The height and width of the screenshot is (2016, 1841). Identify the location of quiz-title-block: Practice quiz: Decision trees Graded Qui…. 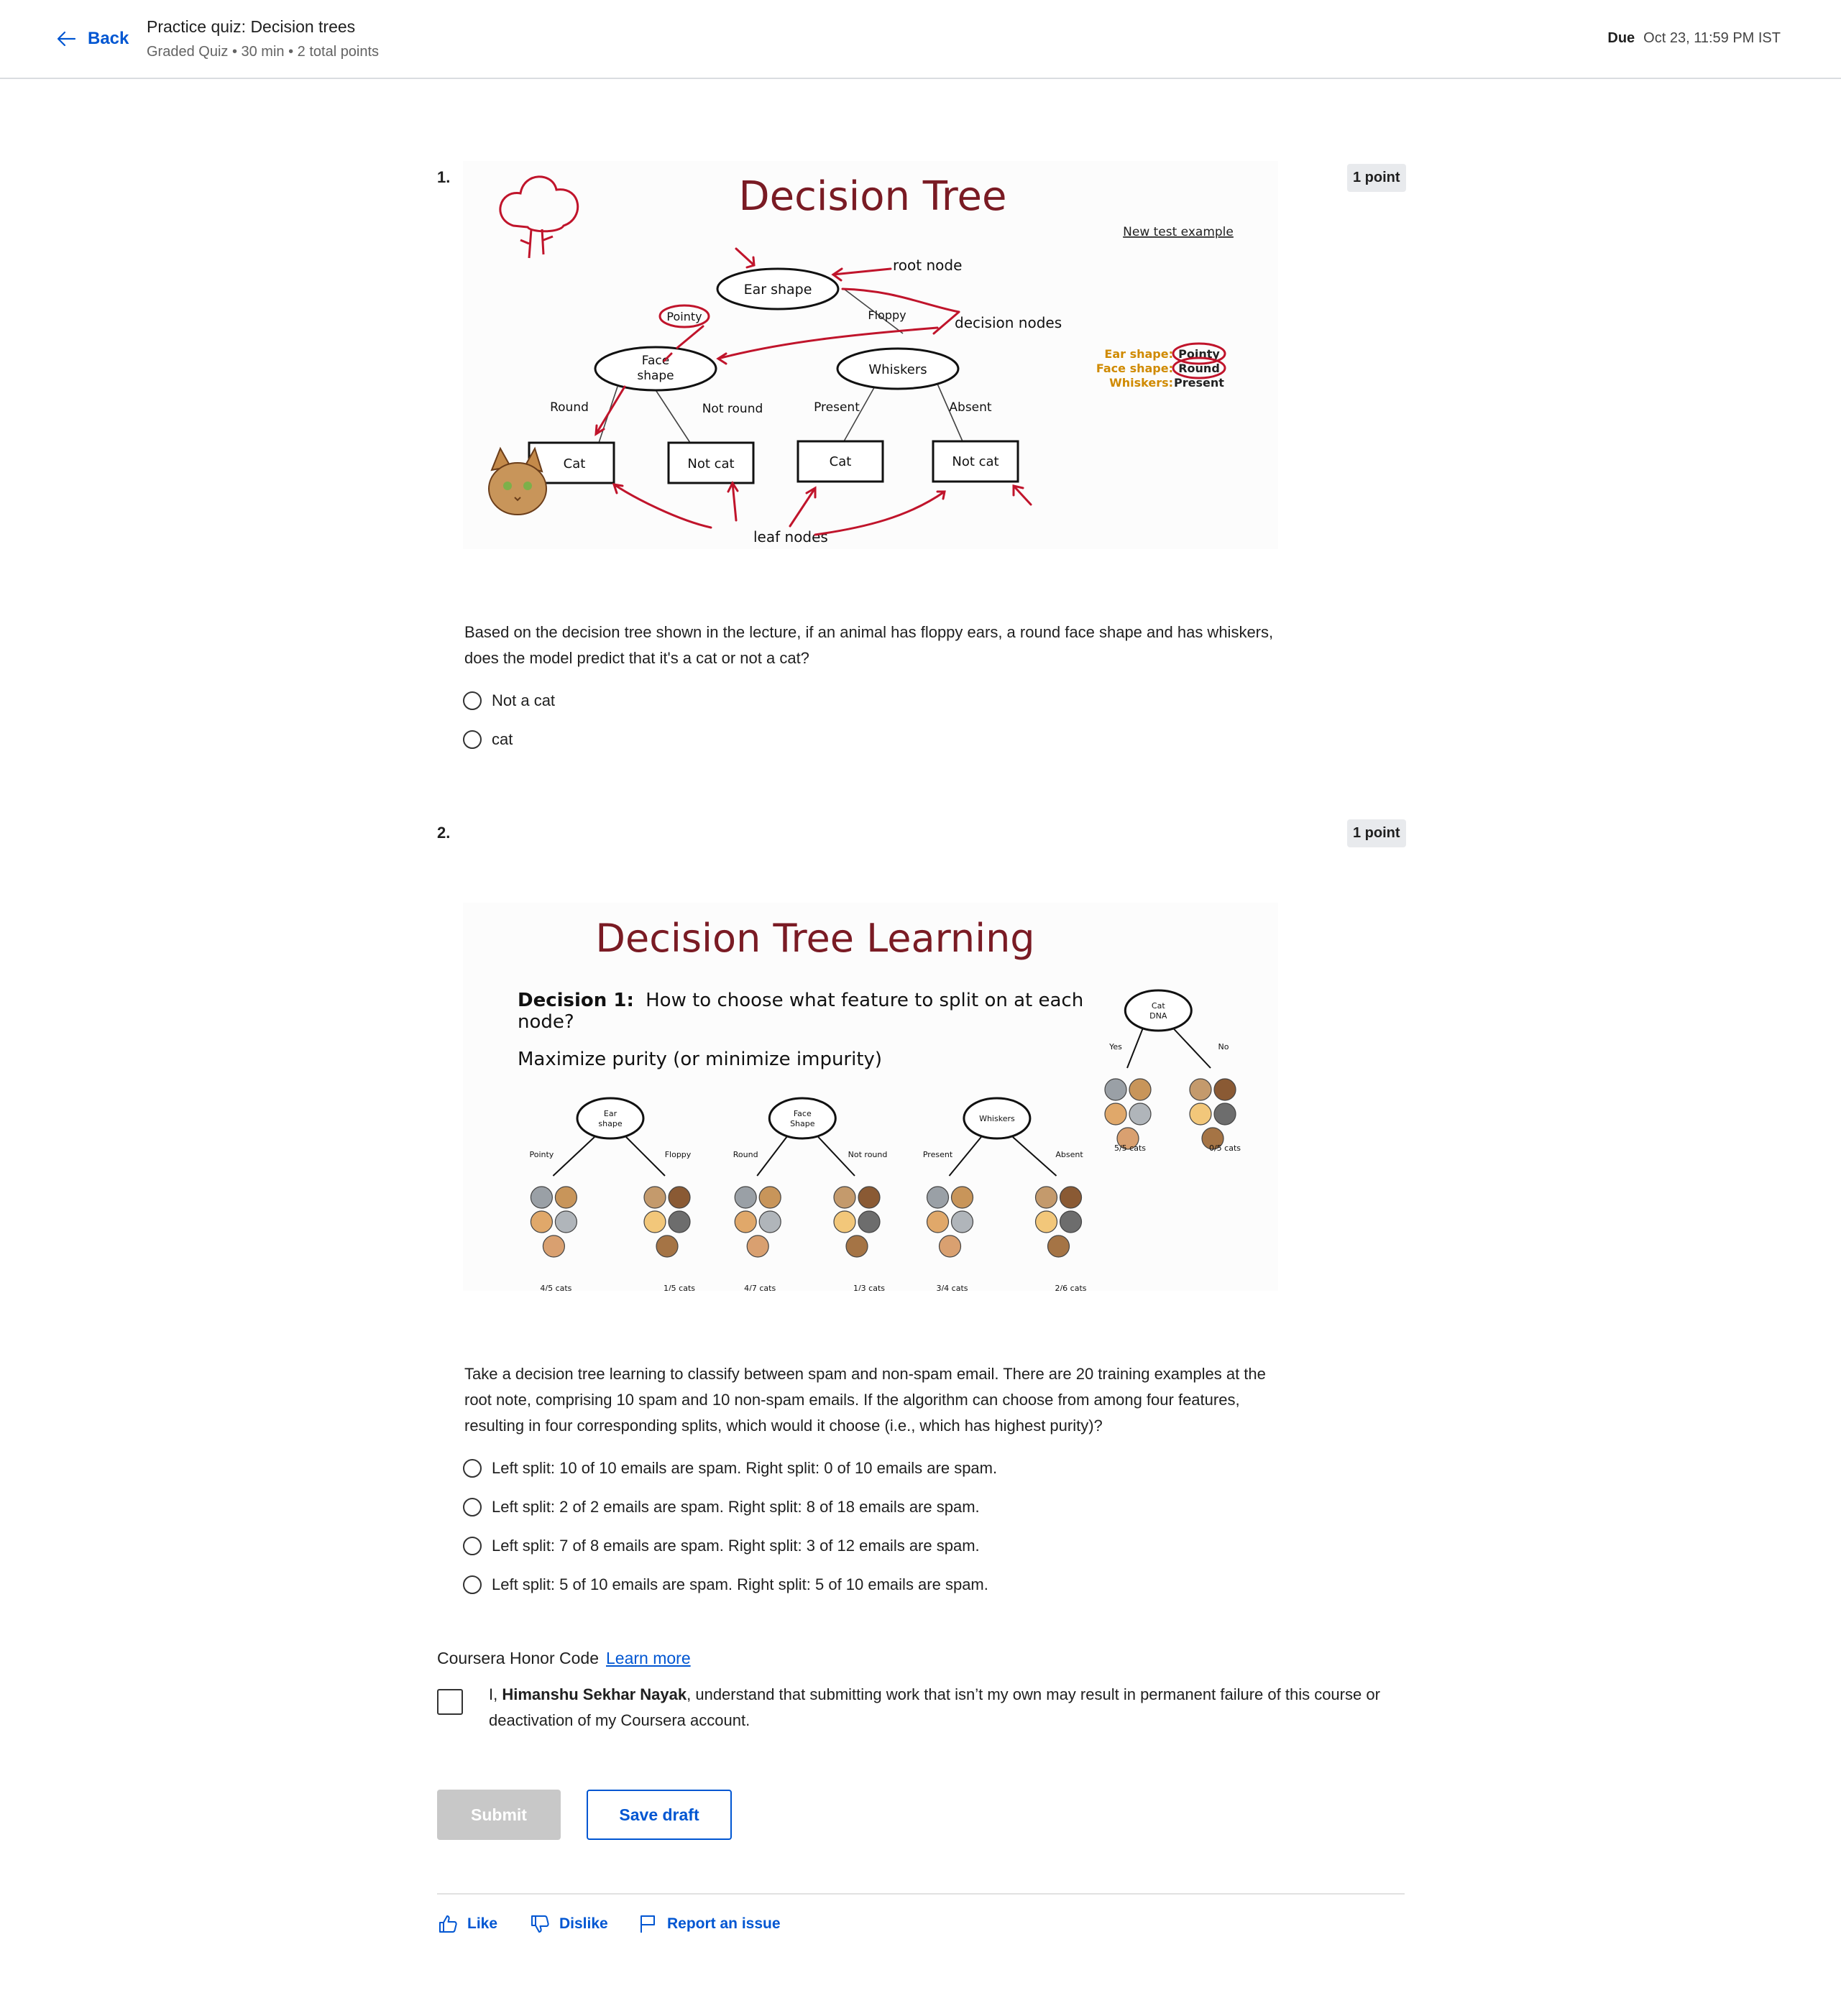
(263, 38).